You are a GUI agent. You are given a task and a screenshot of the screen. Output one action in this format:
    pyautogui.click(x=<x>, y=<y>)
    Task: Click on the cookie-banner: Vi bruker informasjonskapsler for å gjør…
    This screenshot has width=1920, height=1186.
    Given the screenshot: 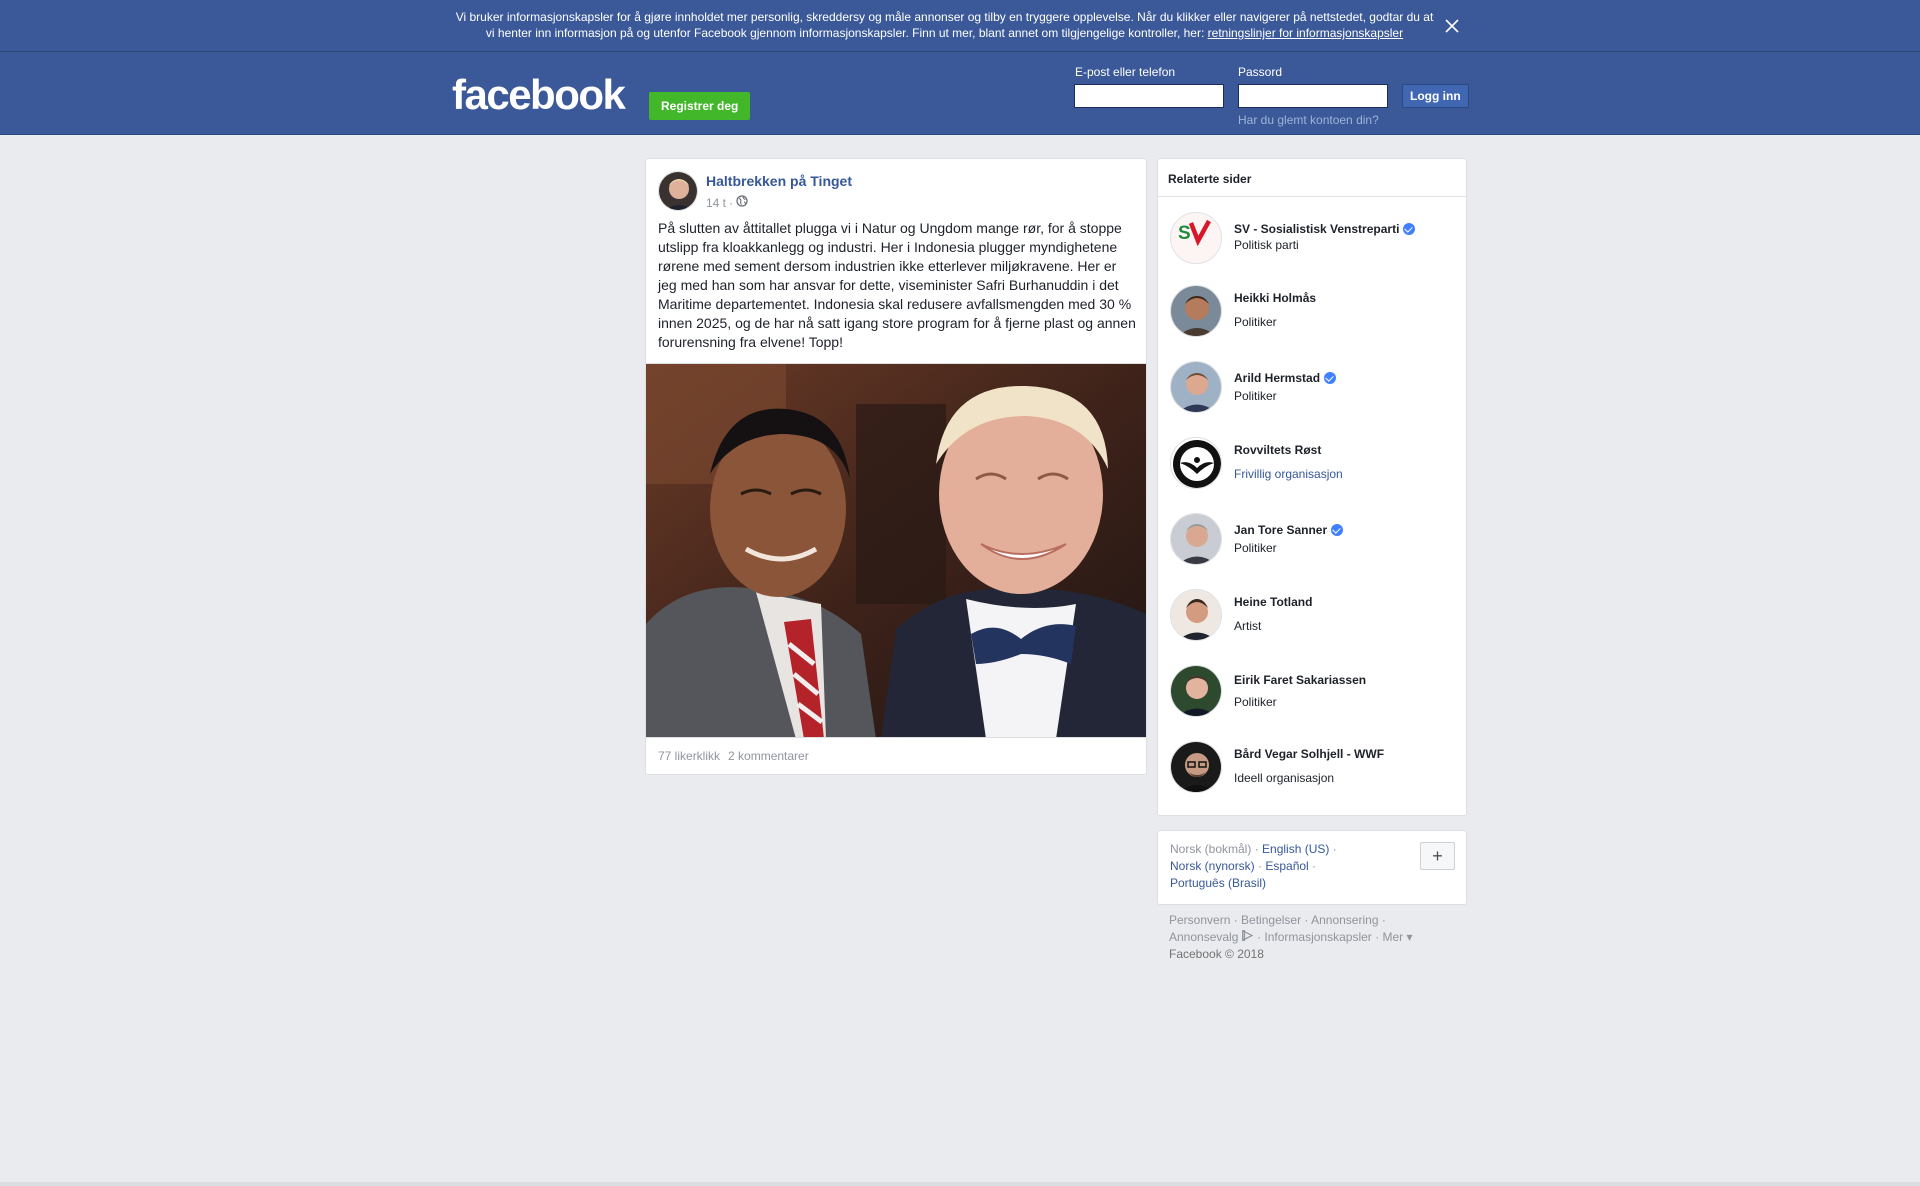 What is the action you would take?
    pyautogui.click(x=960, y=26)
    